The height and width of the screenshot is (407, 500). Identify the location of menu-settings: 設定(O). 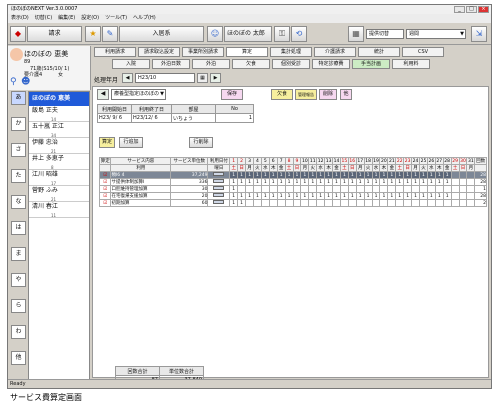
(90, 18).